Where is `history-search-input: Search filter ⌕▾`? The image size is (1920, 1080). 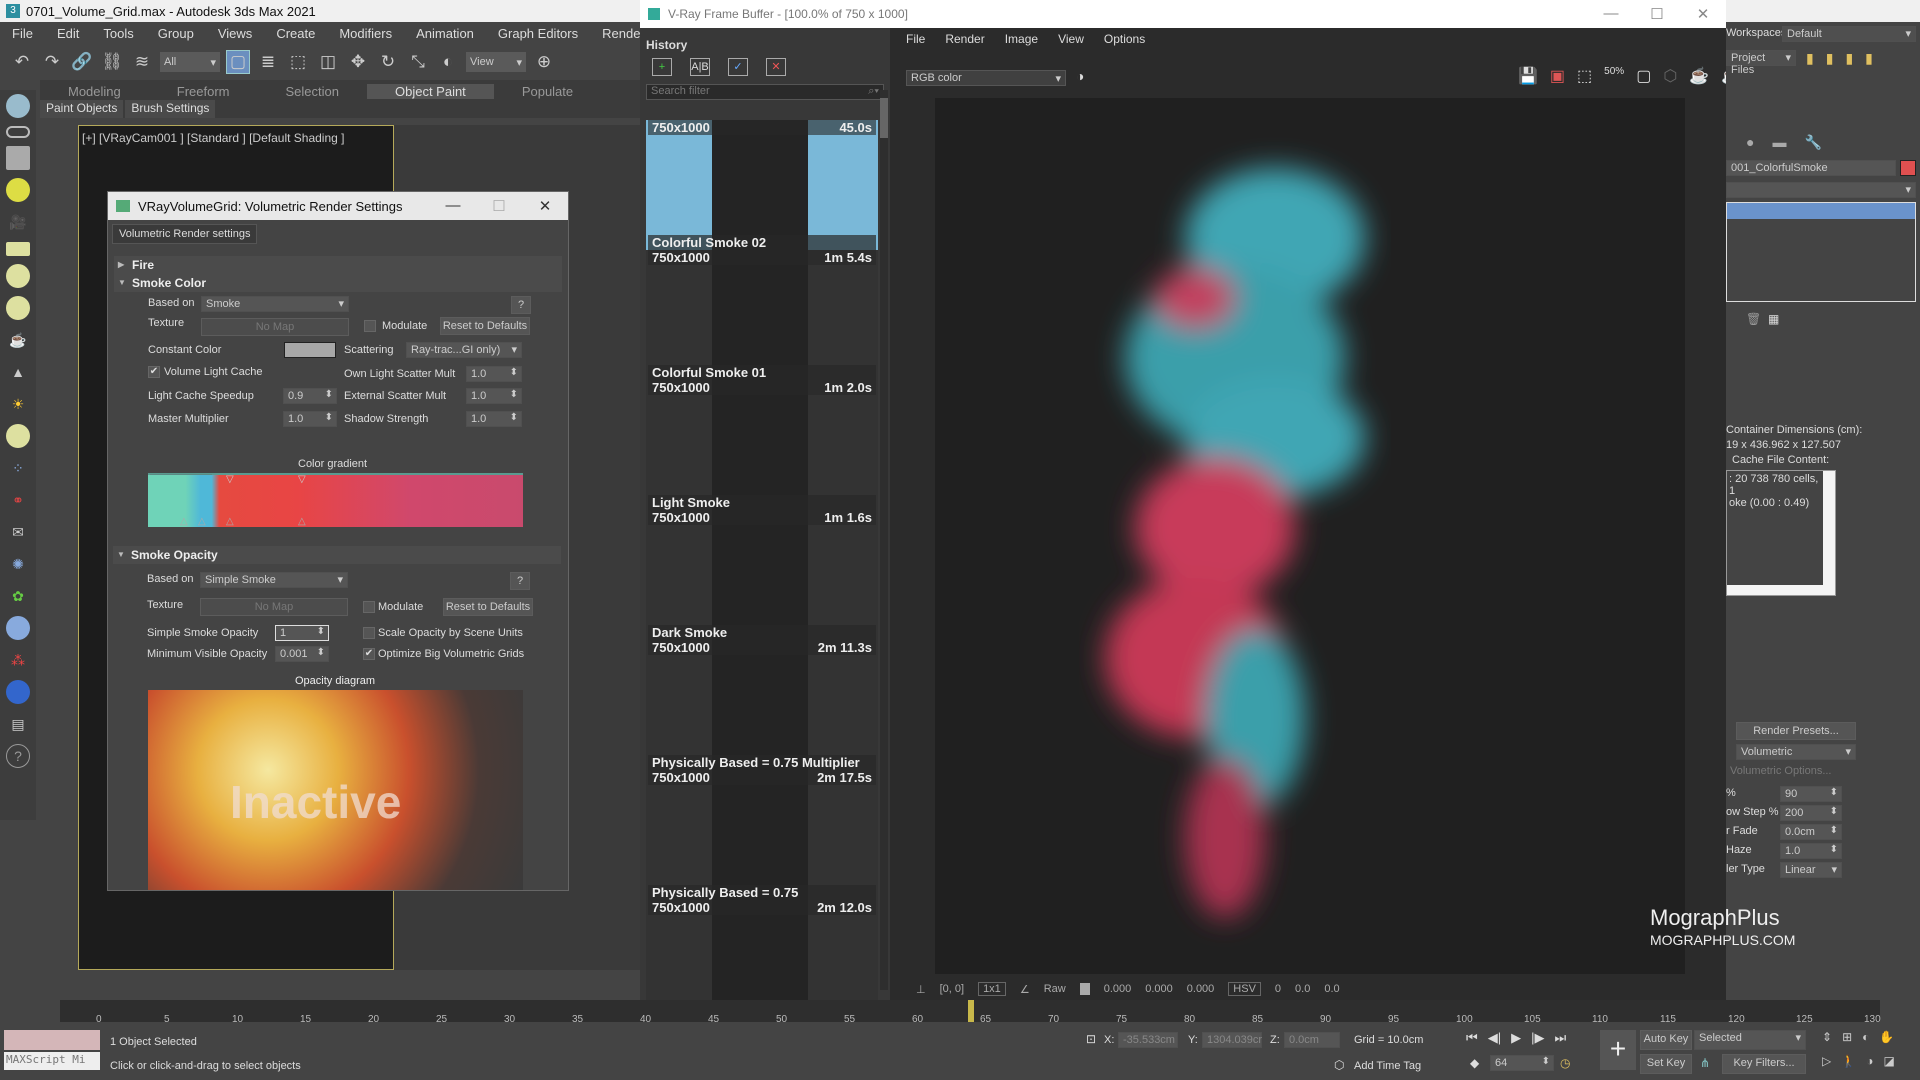
history-search-input: Search filter ⌕▾ is located at coordinates (765, 92).